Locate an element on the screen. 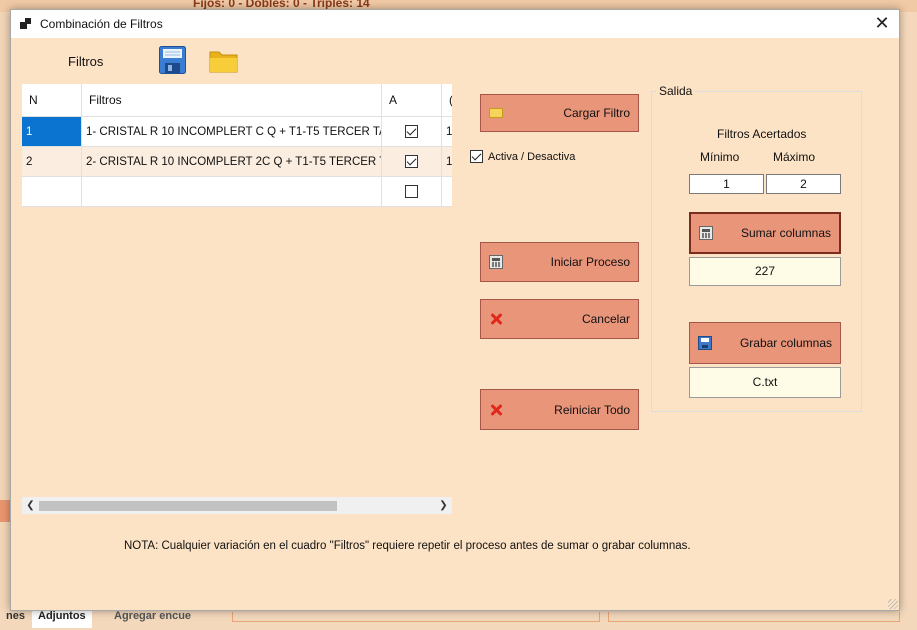 This screenshot has height=630, width=917. cell-n: 1 is located at coordinates (52, 132).